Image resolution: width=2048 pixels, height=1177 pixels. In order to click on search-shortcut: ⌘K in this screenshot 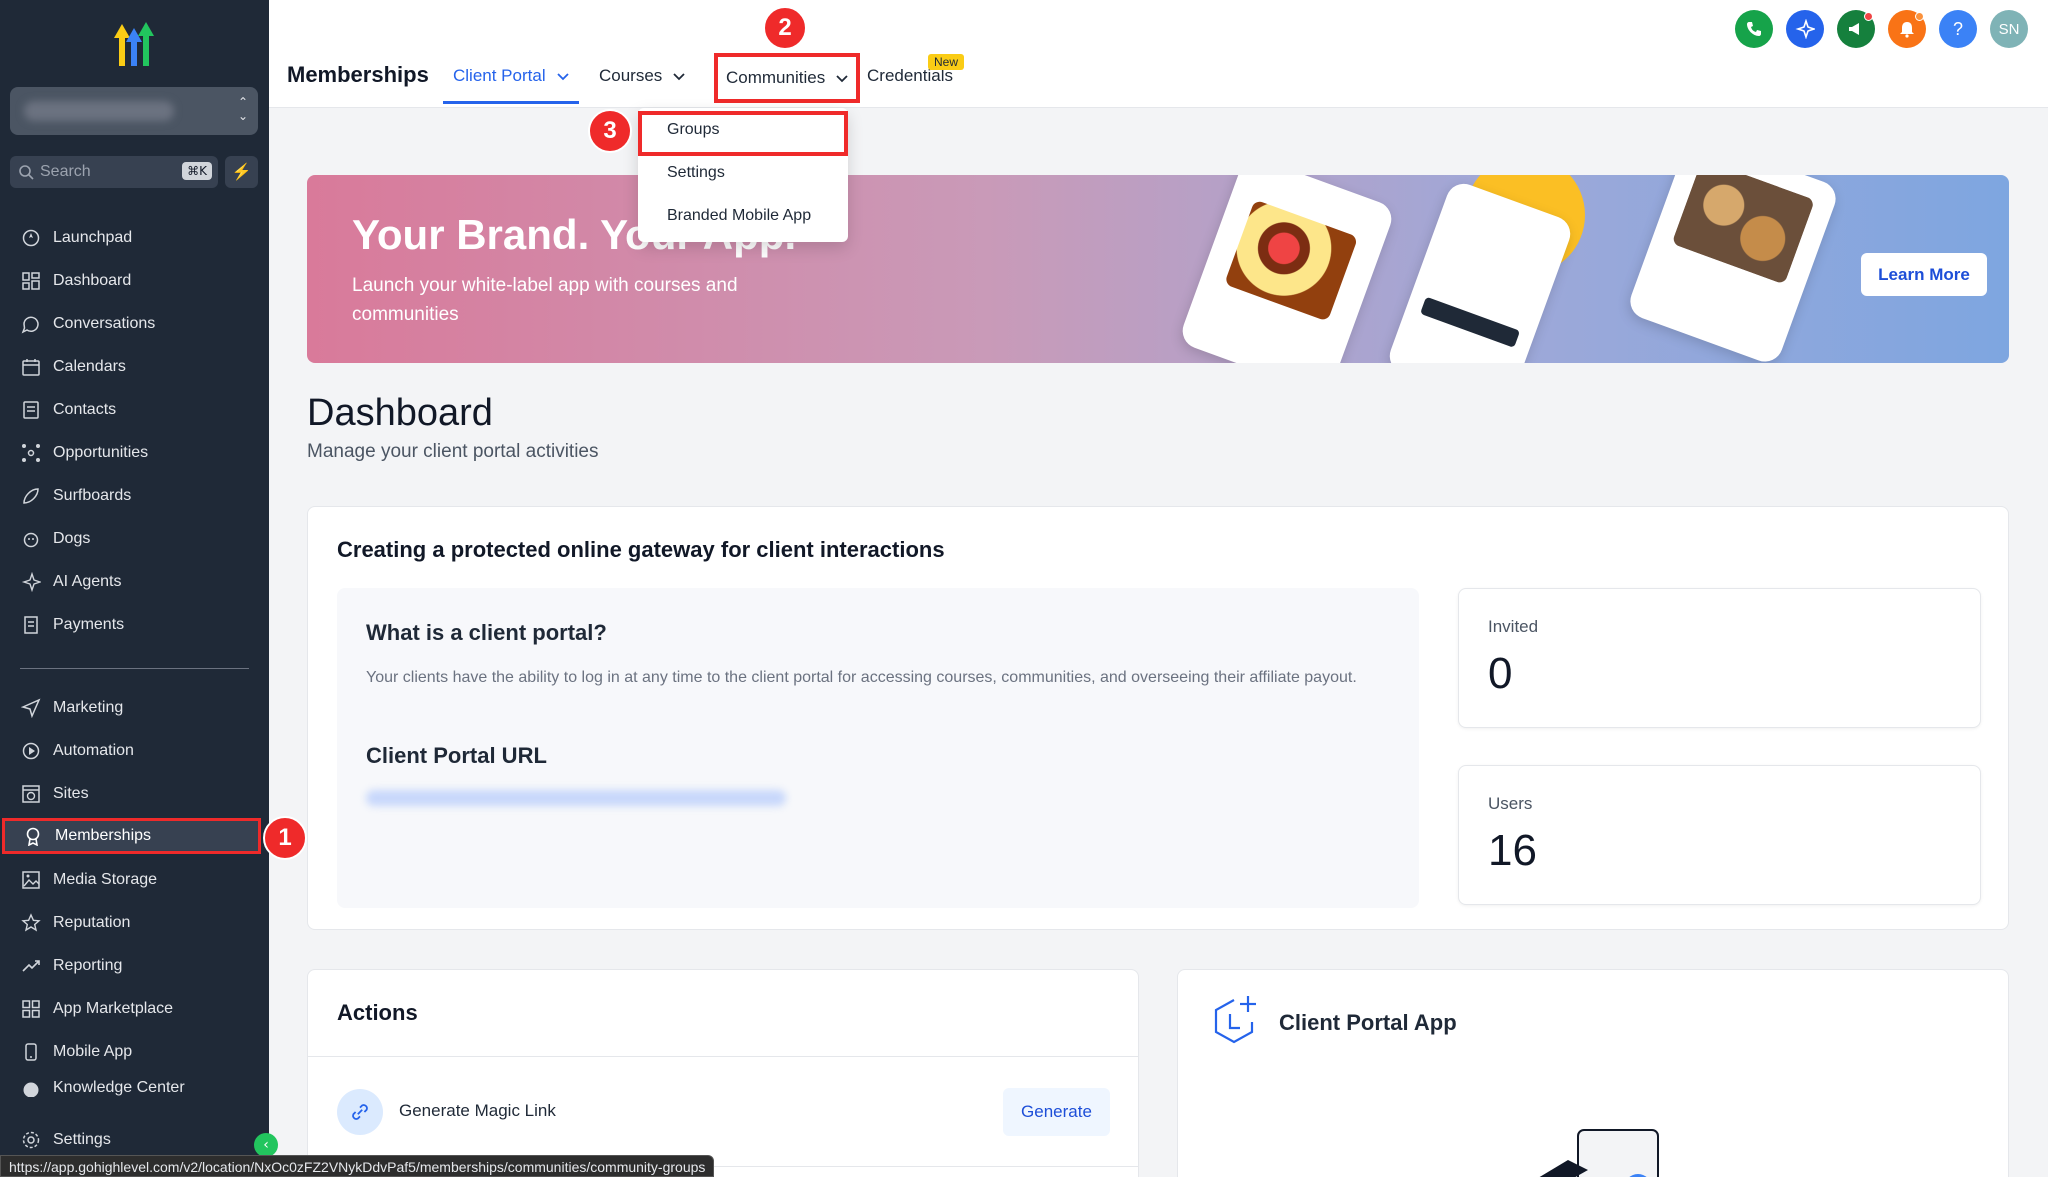, I will do `click(197, 171)`.